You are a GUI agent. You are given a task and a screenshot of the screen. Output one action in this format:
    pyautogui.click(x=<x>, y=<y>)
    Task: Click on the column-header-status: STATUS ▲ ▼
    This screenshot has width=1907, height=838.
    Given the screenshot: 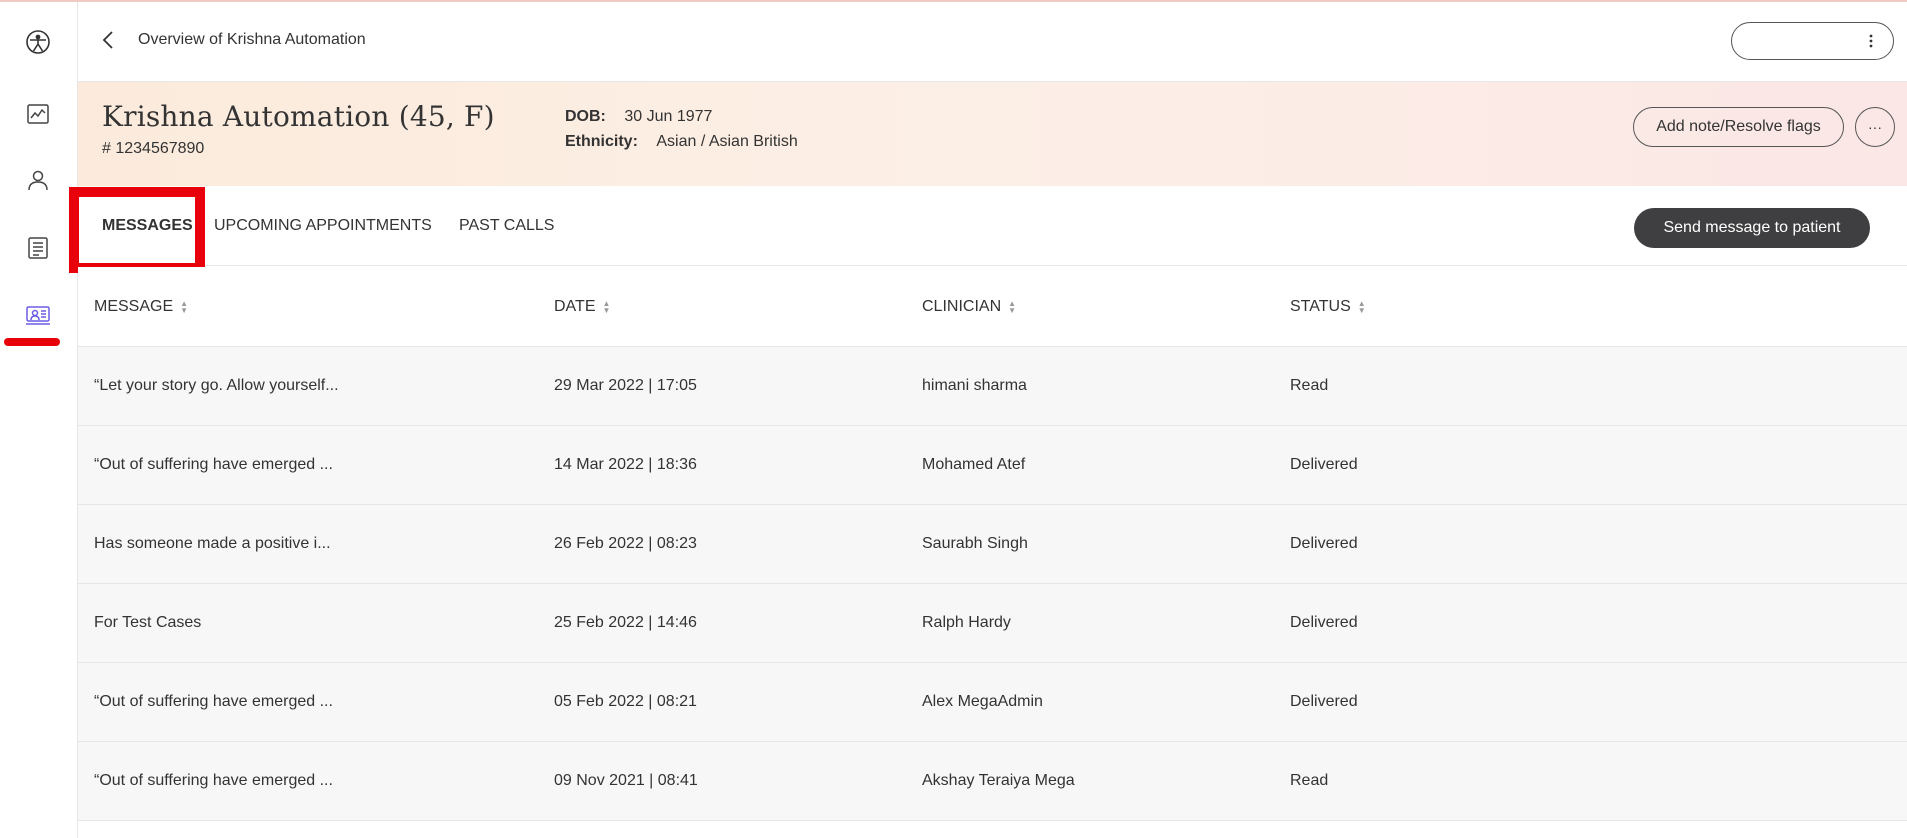 What is the action you would take?
    pyautogui.click(x=1328, y=307)
    